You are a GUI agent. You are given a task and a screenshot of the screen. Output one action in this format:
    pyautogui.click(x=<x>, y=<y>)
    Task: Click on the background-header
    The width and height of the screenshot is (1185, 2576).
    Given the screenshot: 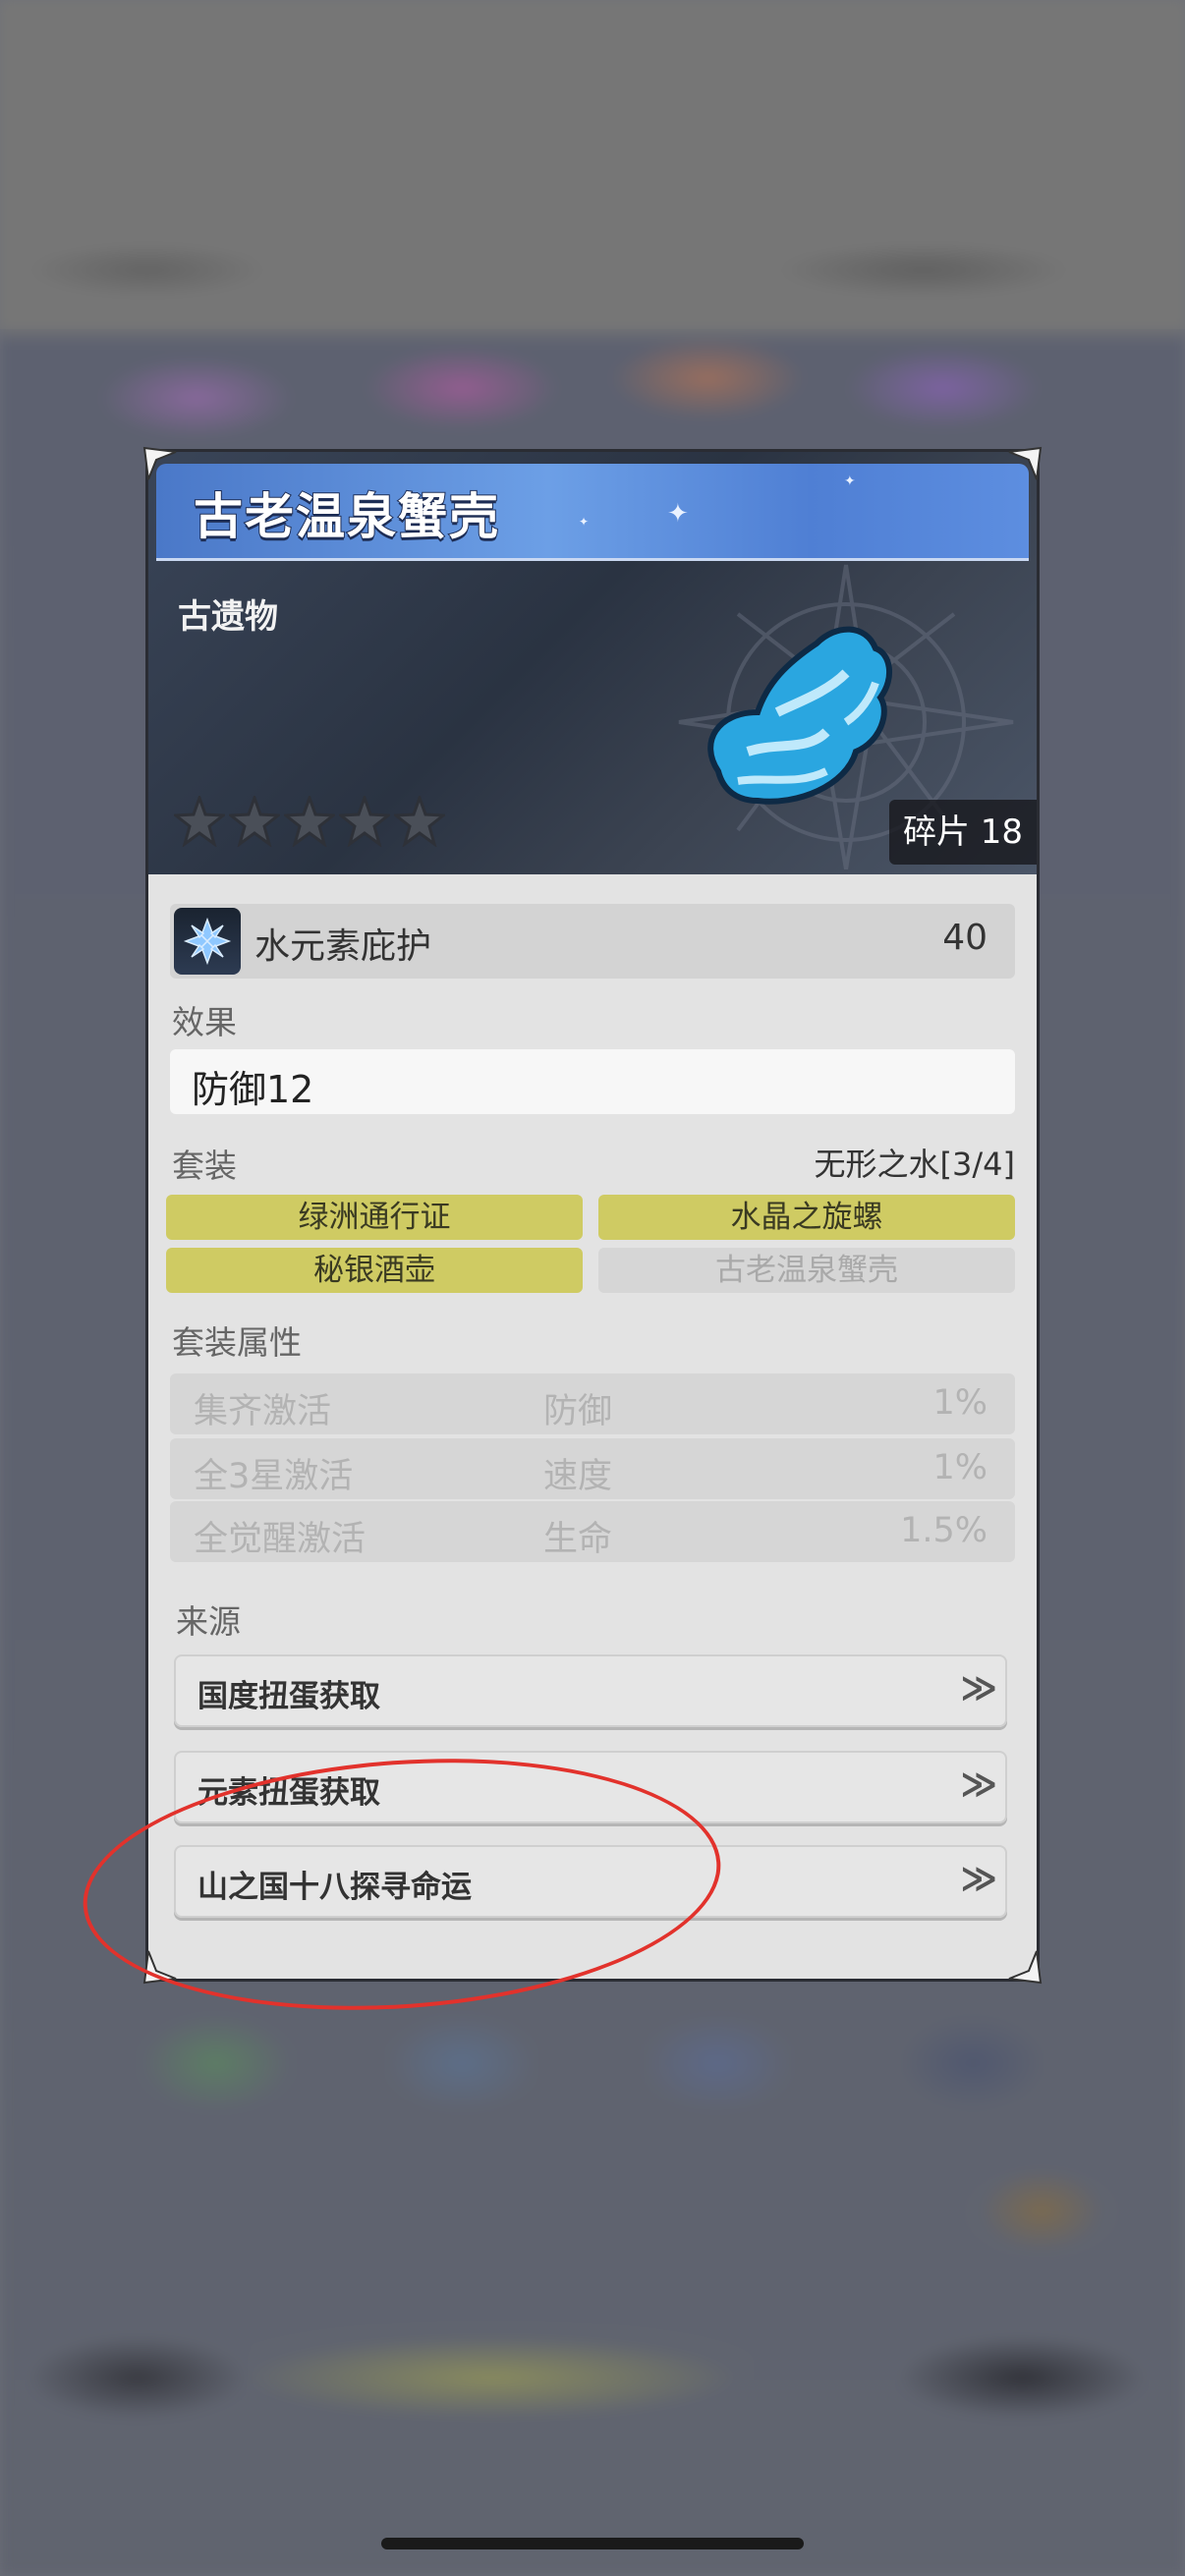 What is the action you would take?
    pyautogui.click(x=592, y=164)
    